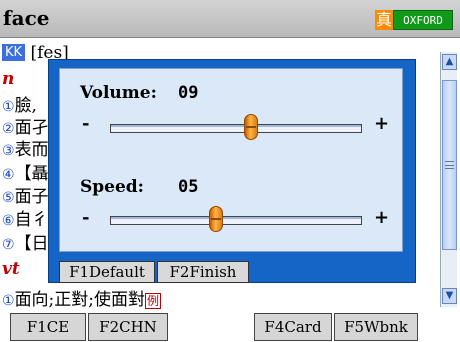 This screenshot has width=460, height=342. I want to click on speed-label: Speed:, so click(112, 187).